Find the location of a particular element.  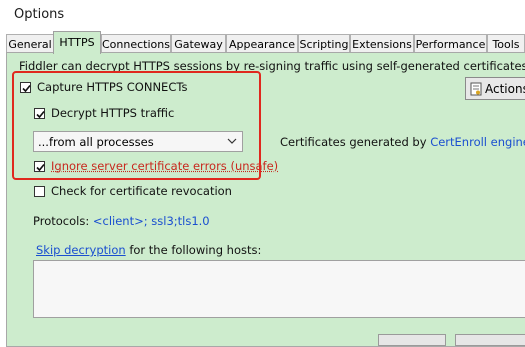

tab-tools: Tools is located at coordinates (506, 43).